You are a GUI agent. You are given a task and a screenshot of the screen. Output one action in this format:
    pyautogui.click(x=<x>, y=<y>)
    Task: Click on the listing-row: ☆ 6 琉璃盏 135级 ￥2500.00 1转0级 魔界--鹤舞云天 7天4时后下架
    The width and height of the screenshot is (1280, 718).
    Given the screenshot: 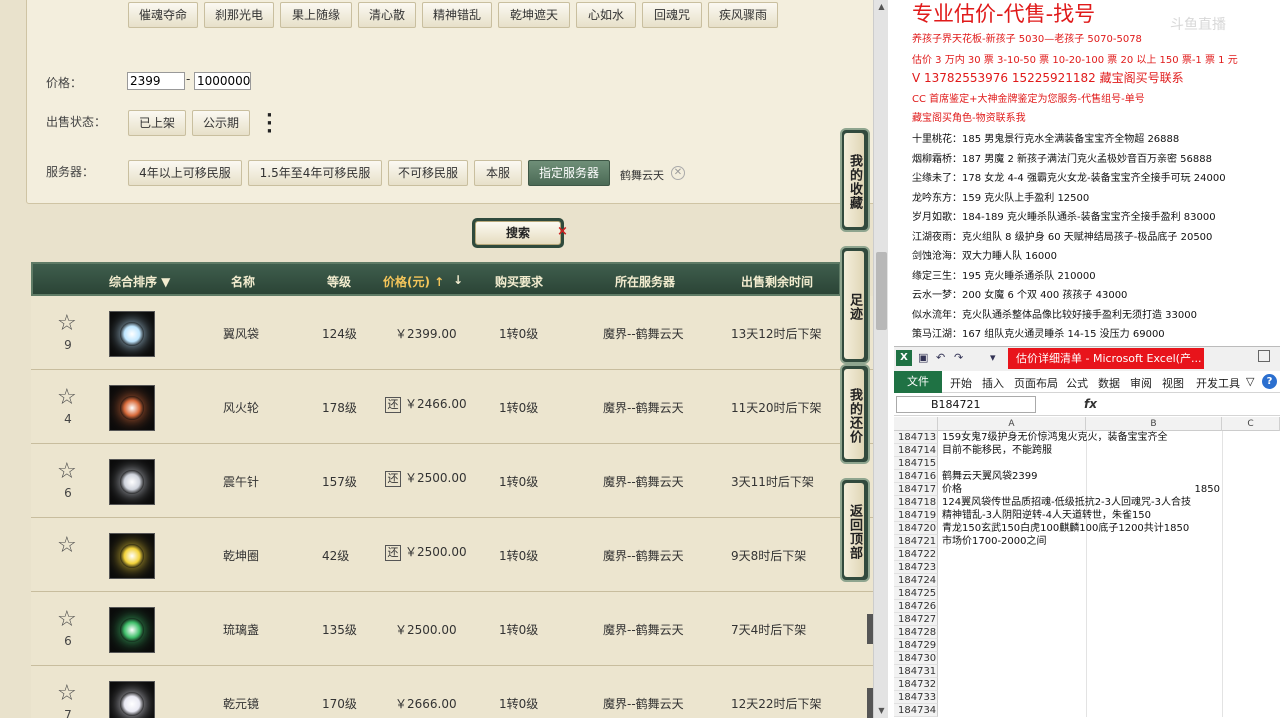 What is the action you would take?
    pyautogui.click(x=452, y=629)
    